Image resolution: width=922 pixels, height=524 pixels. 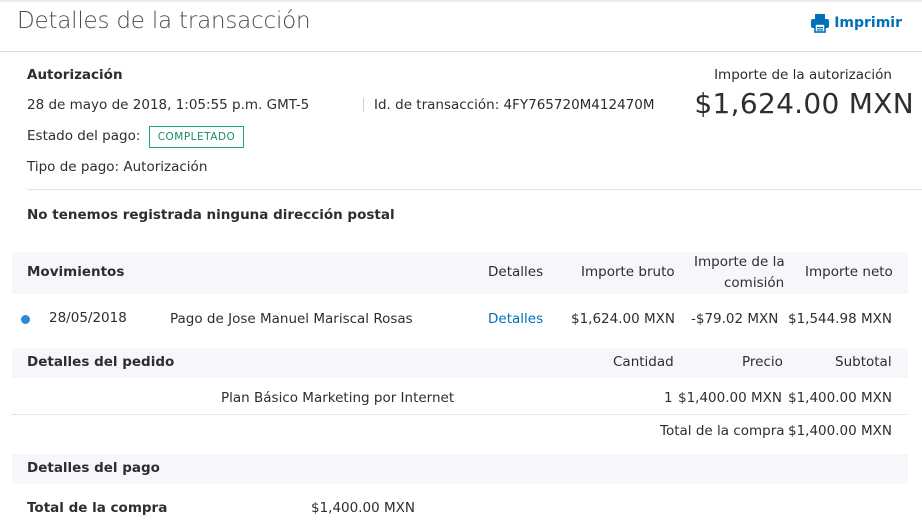 I want to click on authorization-title: Autorización, so click(x=75, y=75).